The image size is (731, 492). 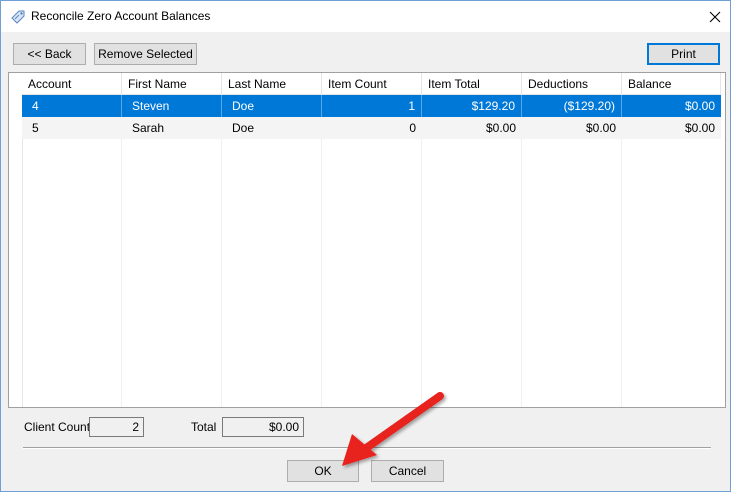 I want to click on footer-divider, so click(x=367, y=448).